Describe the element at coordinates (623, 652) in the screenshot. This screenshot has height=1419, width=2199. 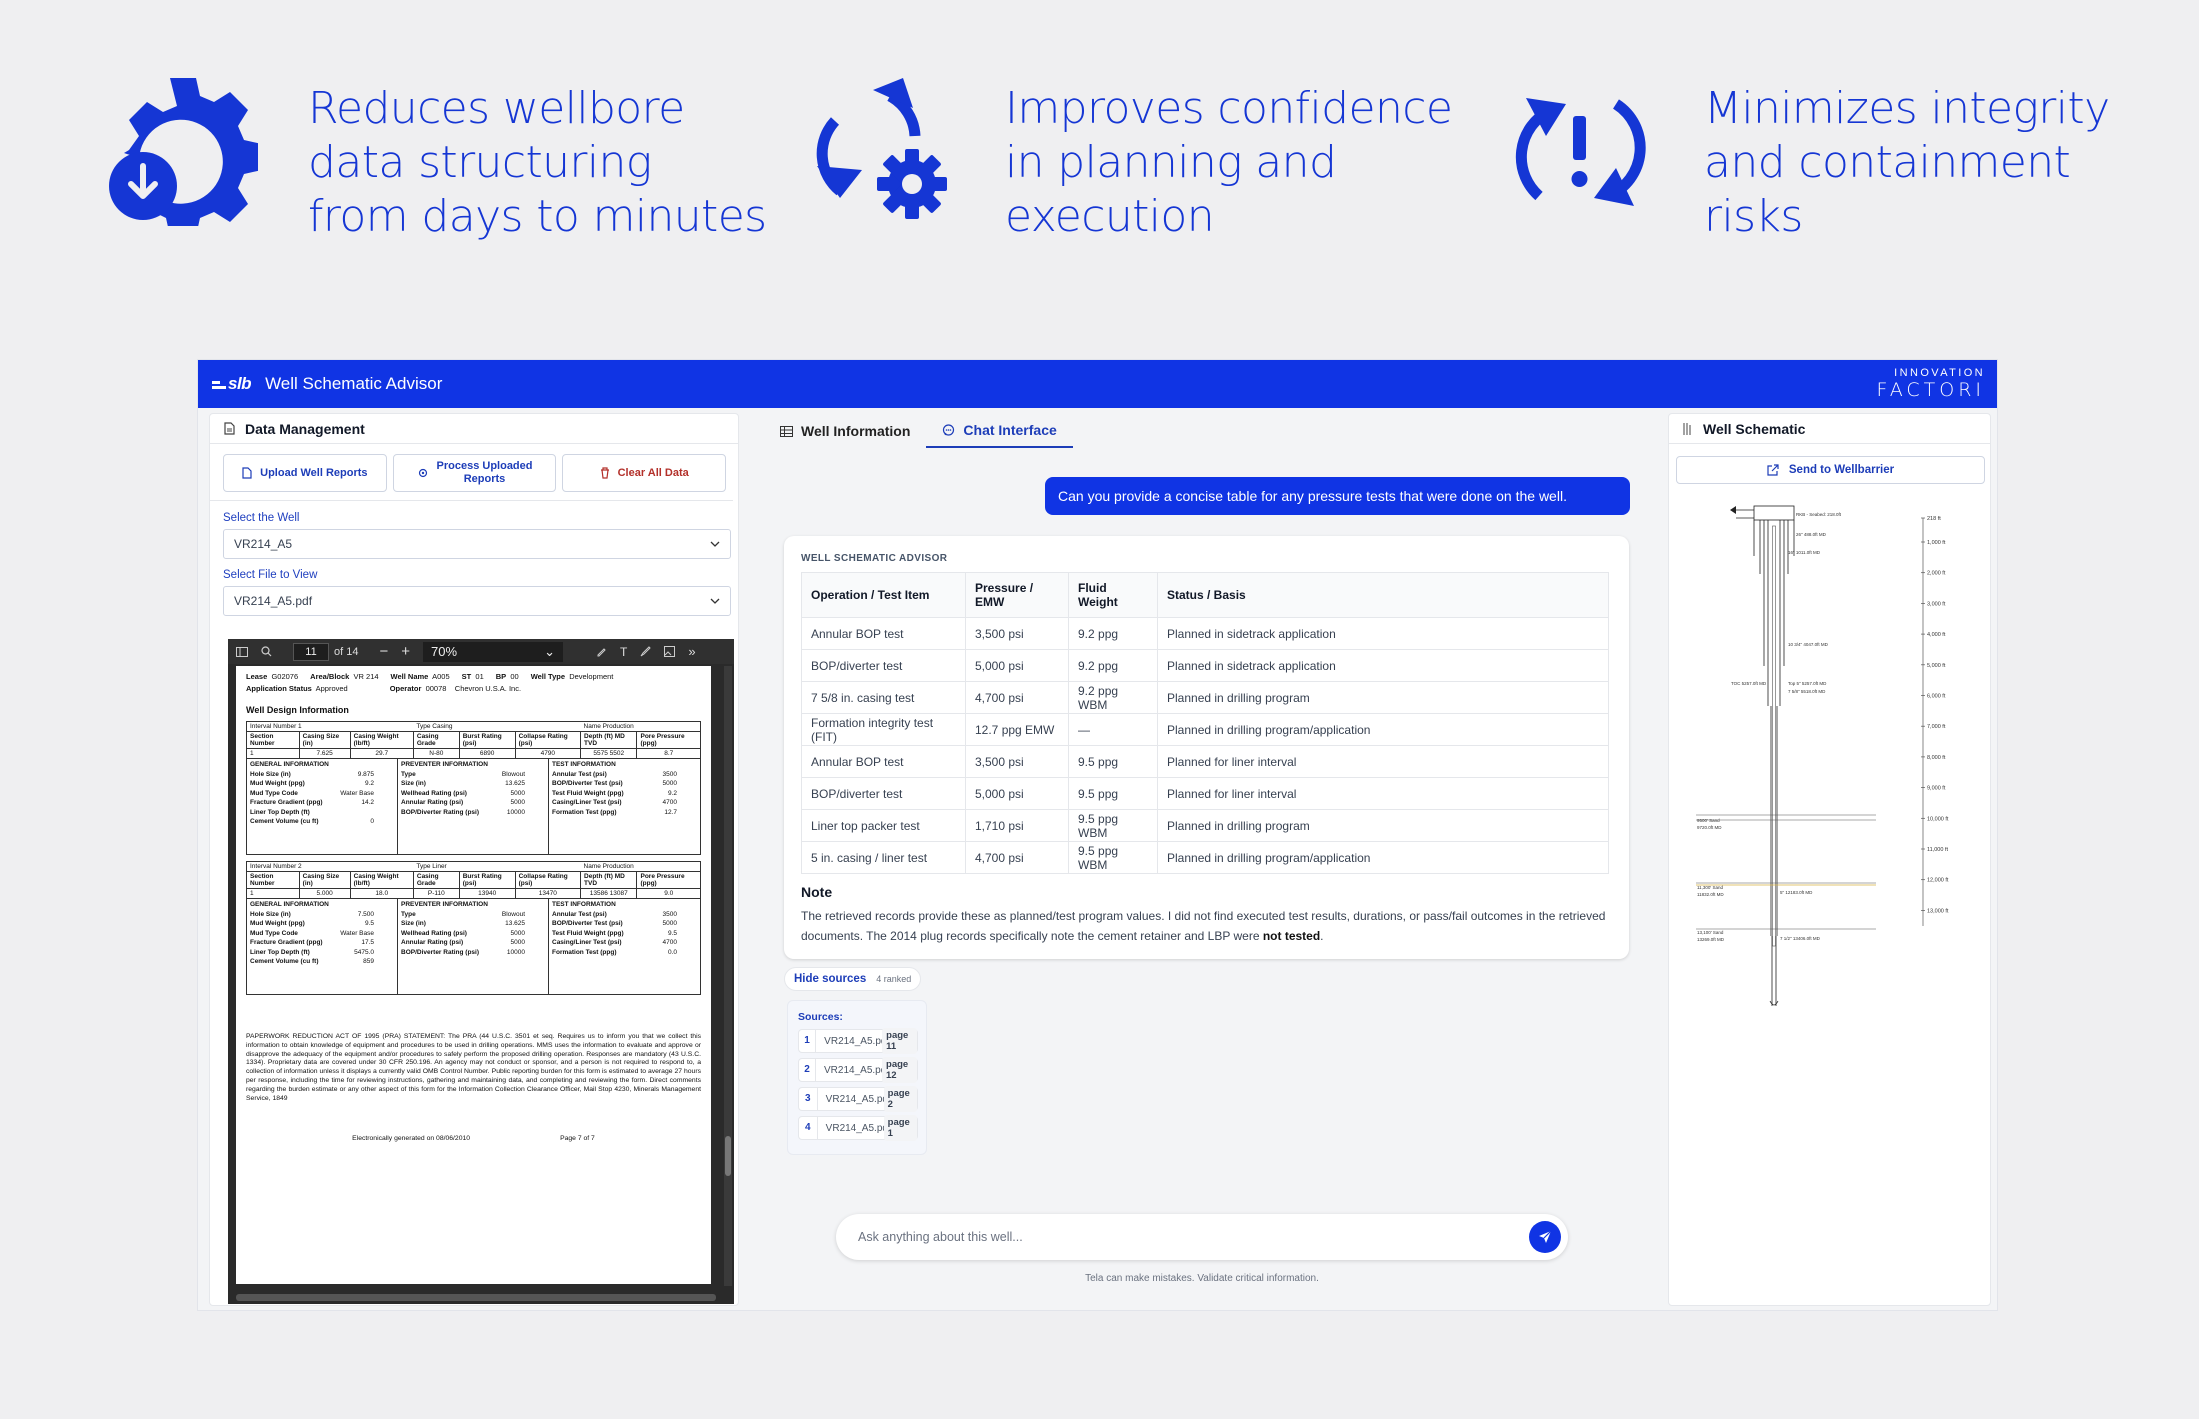
I see `text-tool-icon: T` at that location.